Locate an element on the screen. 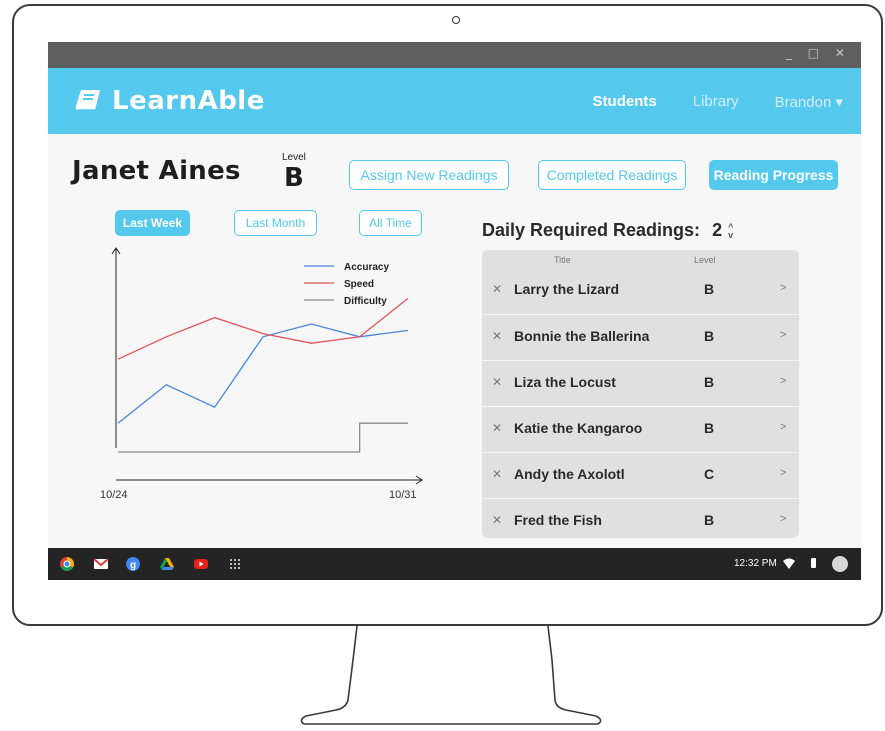 This screenshot has width=885, height=731. chart-series is located at coordinates (263, 375).